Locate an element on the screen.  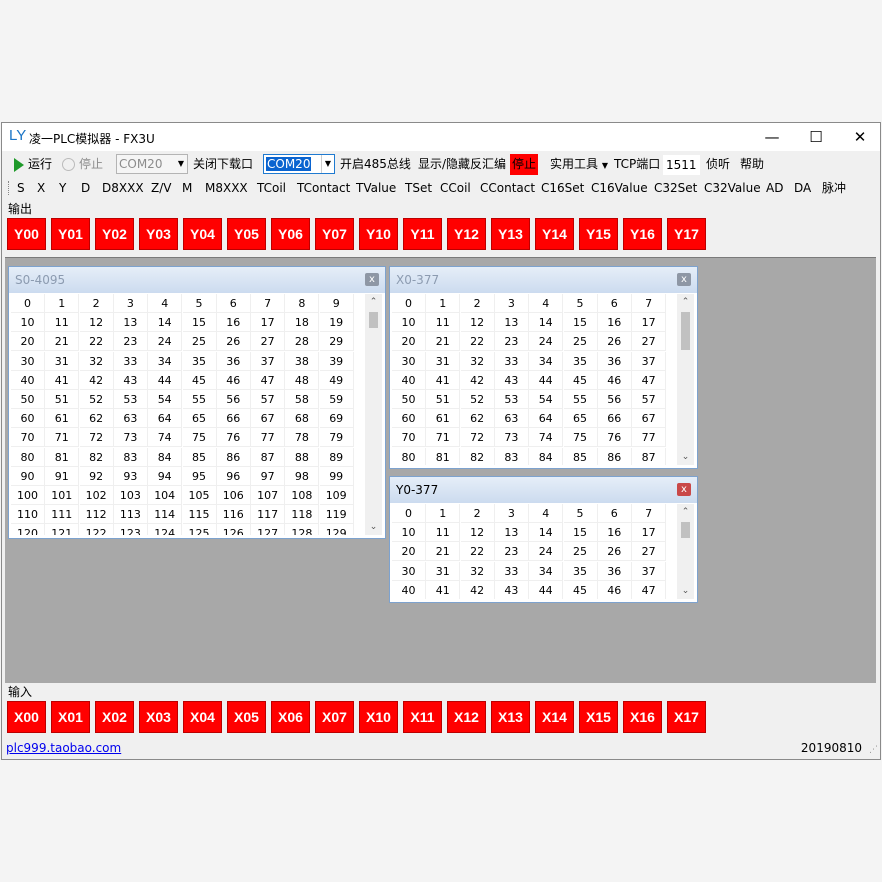
register-cell: 58 is located at coordinates (302, 399).